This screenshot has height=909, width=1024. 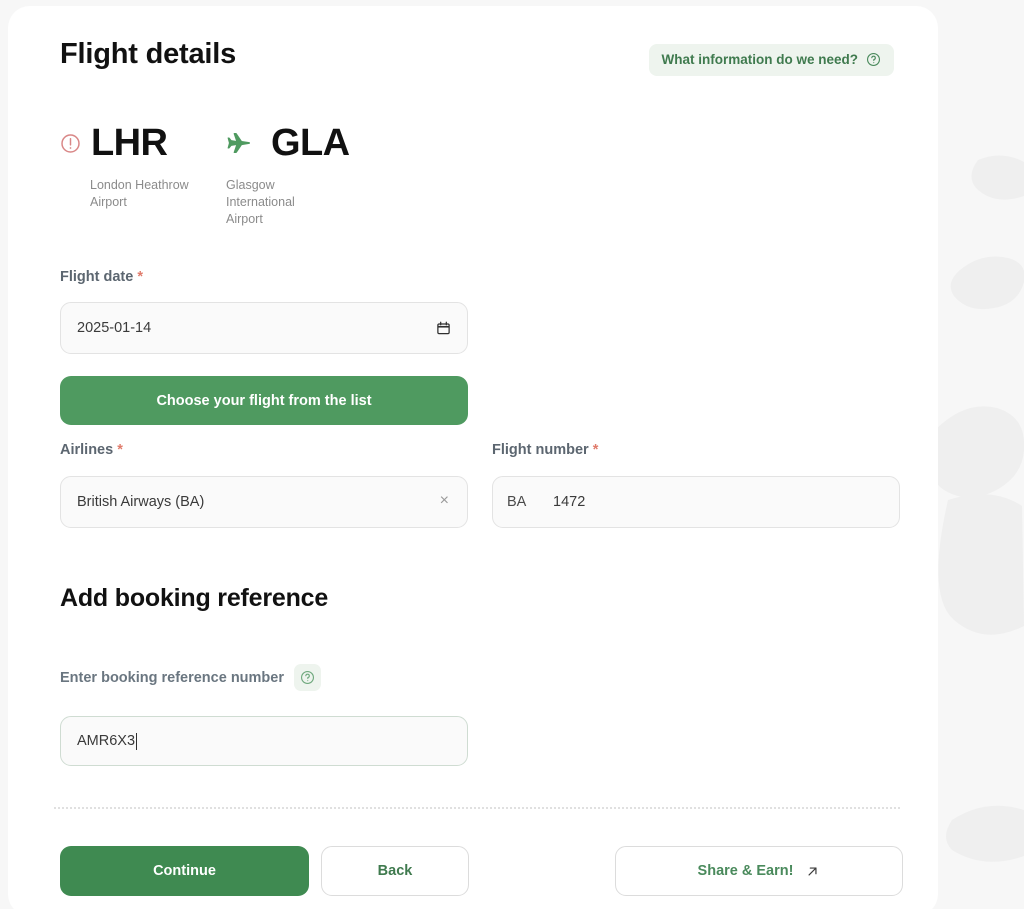 I want to click on page-title: Flight details, so click(x=148, y=54).